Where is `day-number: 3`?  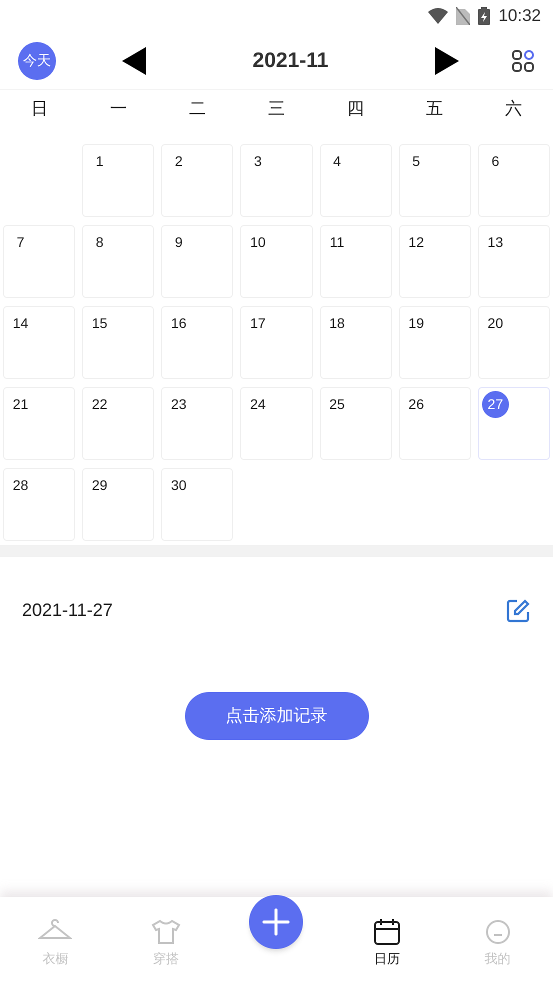
day-number: 3 is located at coordinates (258, 161).